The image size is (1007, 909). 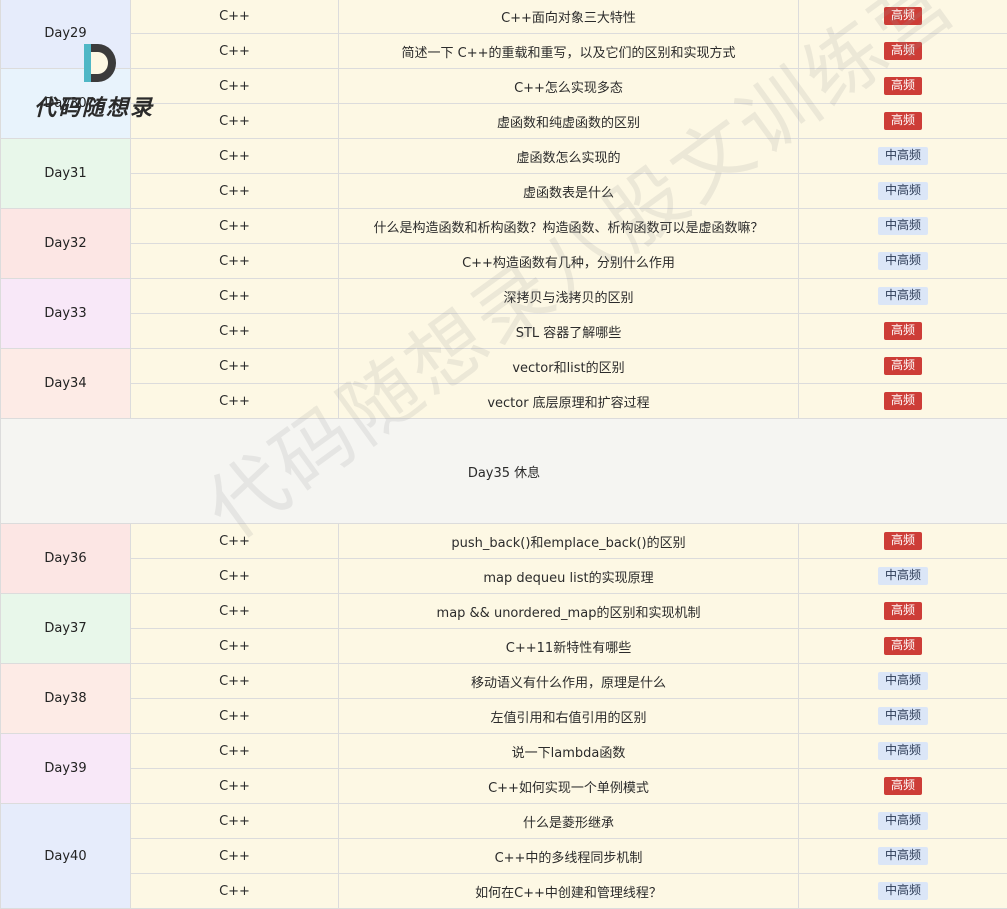 I want to click on topic-cell: C++怎么实现多态, so click(x=569, y=86).